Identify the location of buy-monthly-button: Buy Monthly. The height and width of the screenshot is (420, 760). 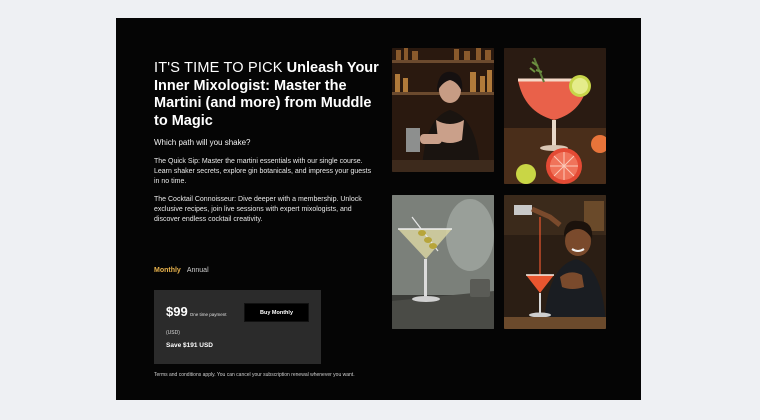
(276, 312).